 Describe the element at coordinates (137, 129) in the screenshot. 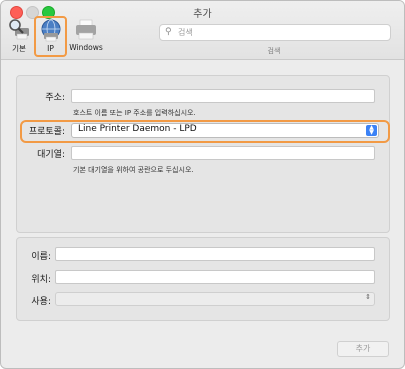

I see `protocol-value: Line Printer Daemon - LPD` at that location.